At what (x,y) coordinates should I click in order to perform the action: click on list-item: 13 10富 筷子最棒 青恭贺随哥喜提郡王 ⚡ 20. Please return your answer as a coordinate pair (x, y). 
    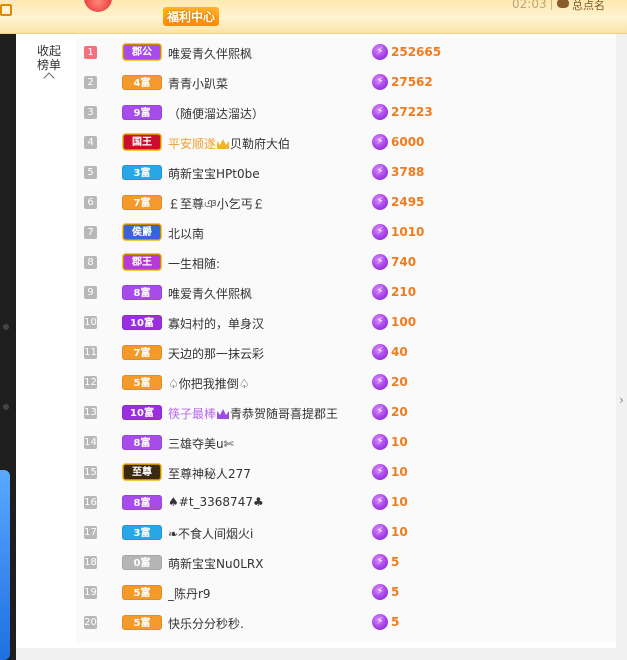
    Looking at the image, I should click on (346, 412).